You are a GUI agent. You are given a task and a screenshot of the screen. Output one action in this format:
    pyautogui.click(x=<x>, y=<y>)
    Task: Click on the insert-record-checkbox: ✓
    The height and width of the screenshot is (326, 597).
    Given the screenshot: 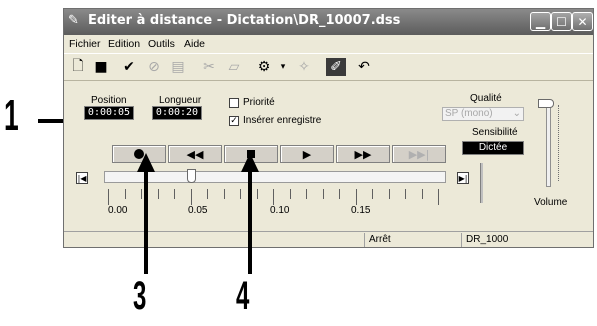 What is the action you would take?
    pyautogui.click(x=234, y=121)
    